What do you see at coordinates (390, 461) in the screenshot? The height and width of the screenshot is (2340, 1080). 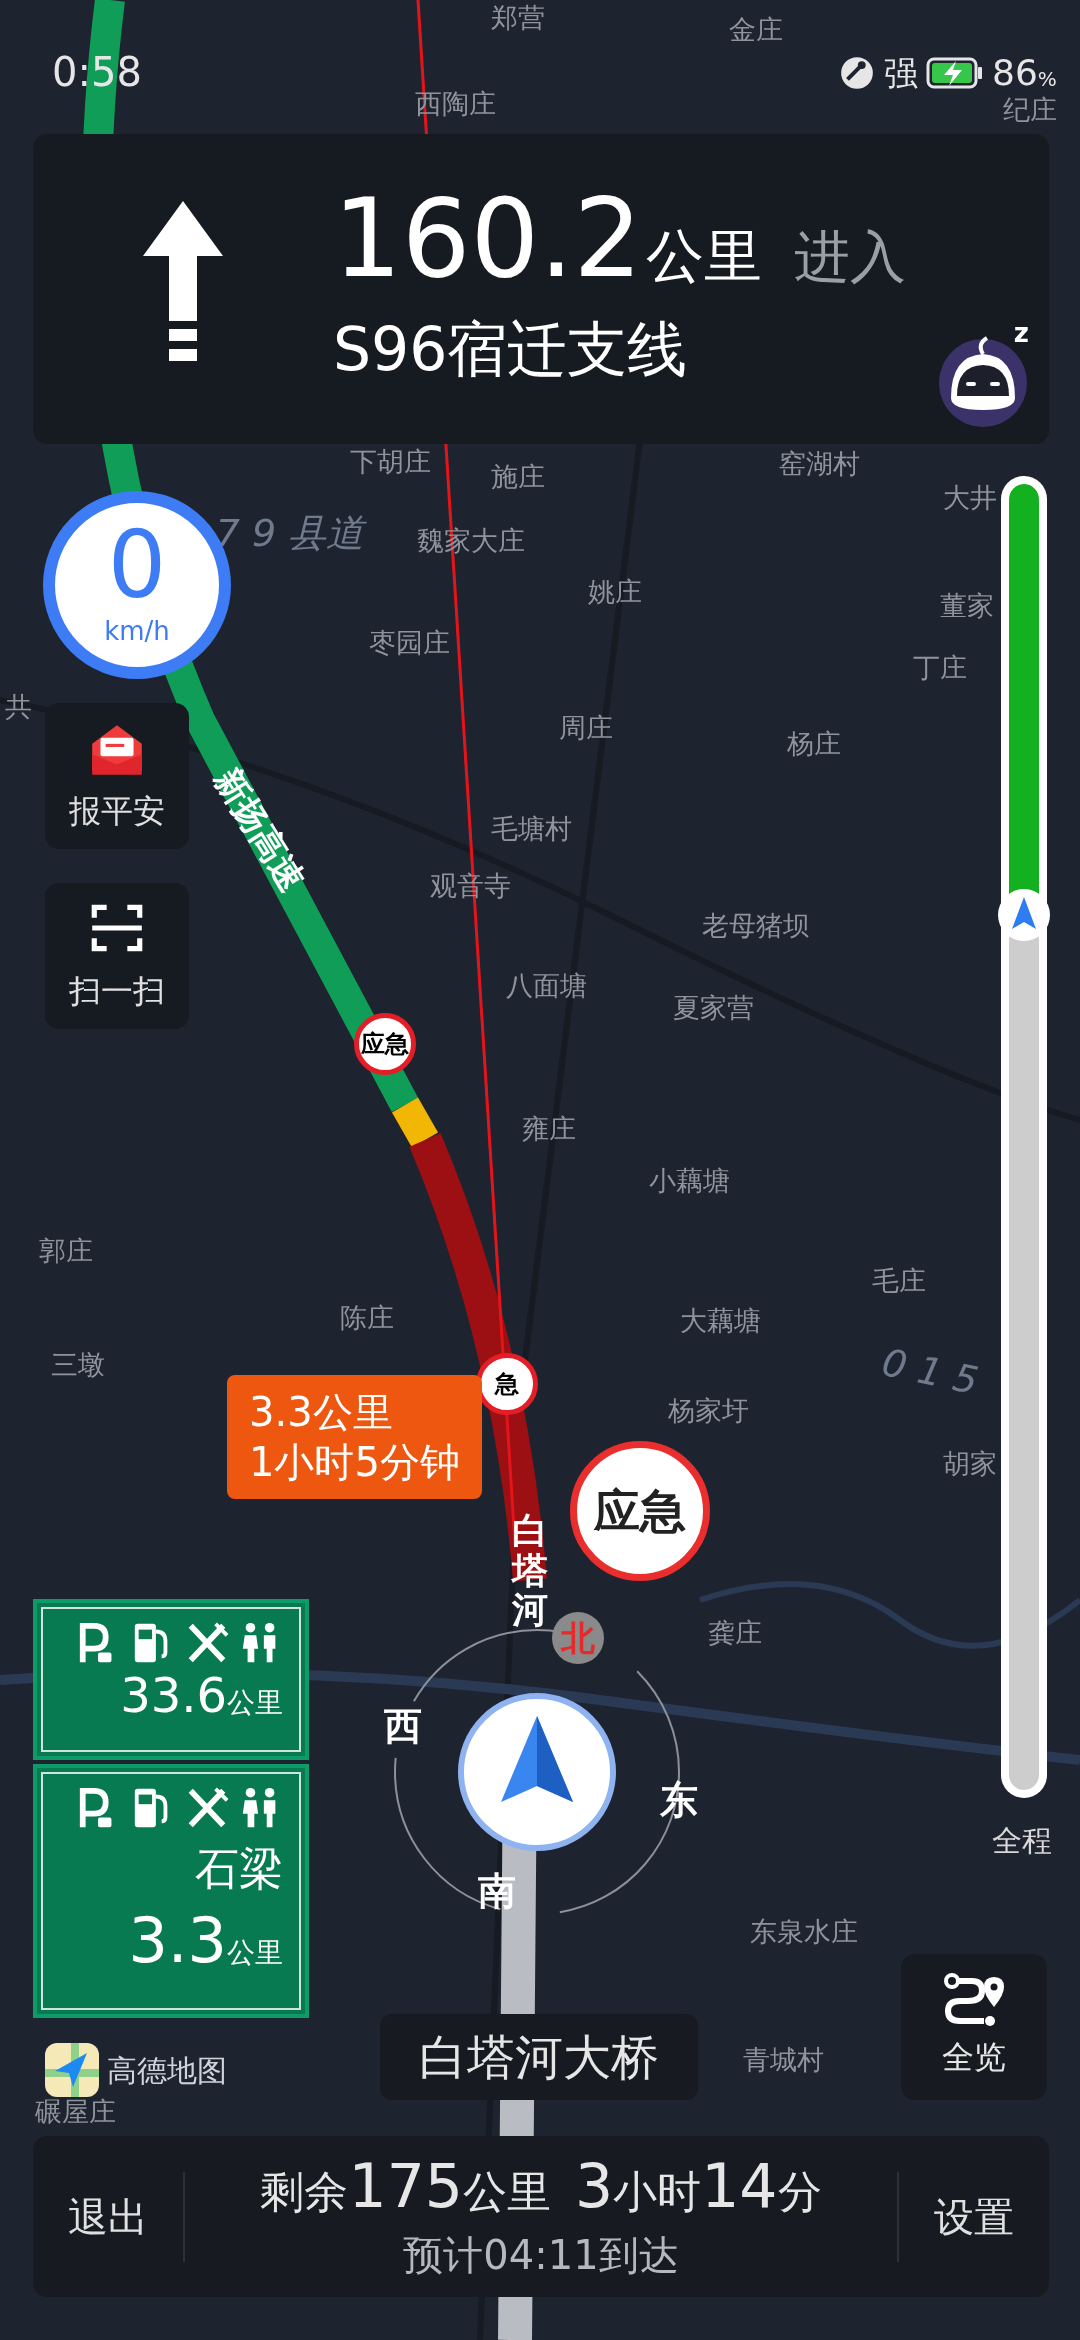 I see `place-label: 下胡庄` at bounding box center [390, 461].